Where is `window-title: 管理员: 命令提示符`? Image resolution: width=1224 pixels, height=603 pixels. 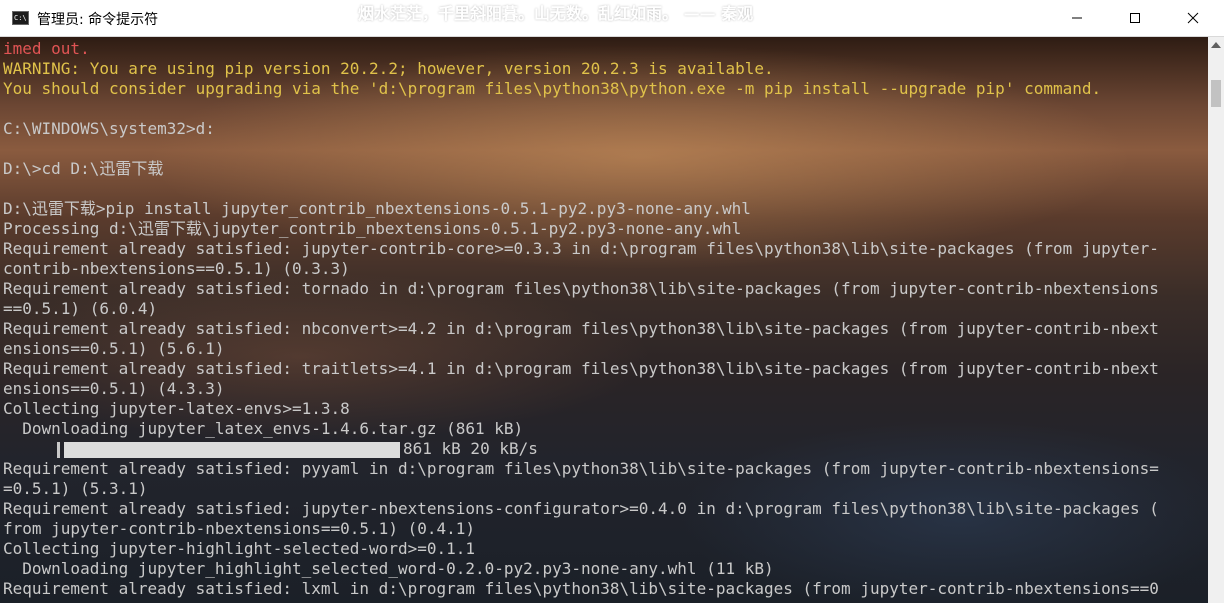 window-title: 管理员: 命令提示符 is located at coordinates (98, 20).